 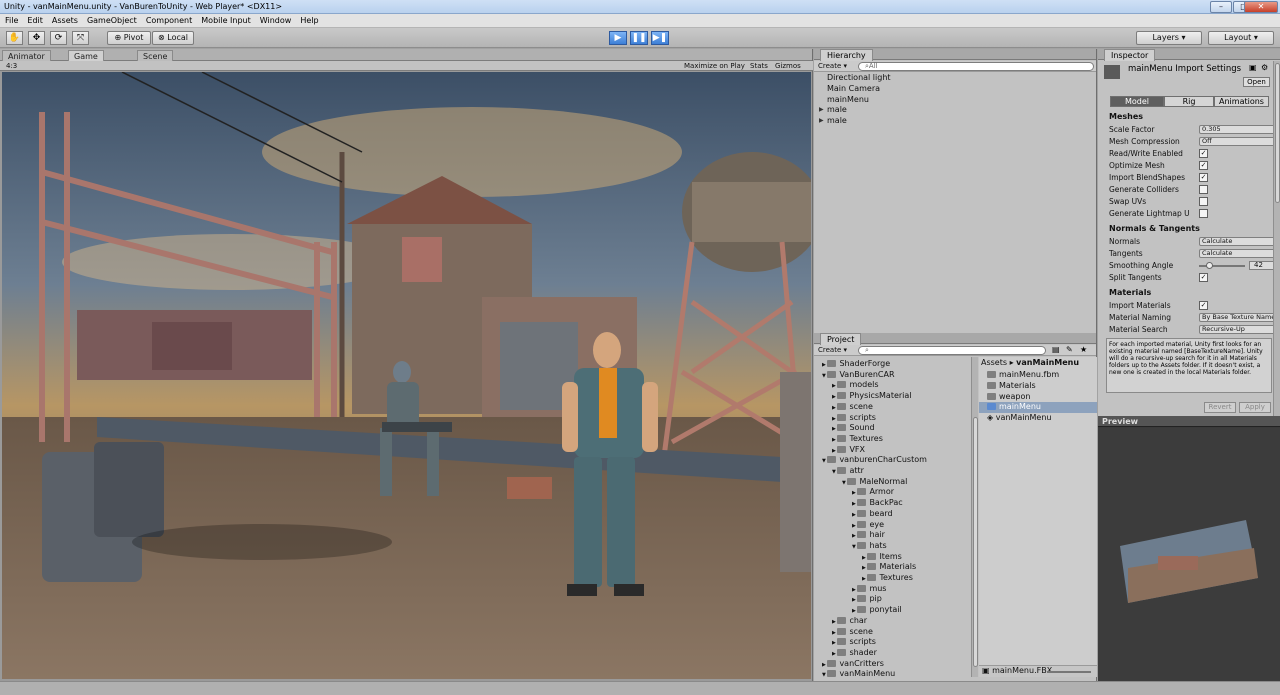 I want to click on material-naming-dropdown: By Base Texture Name, so click(x=1239, y=317).